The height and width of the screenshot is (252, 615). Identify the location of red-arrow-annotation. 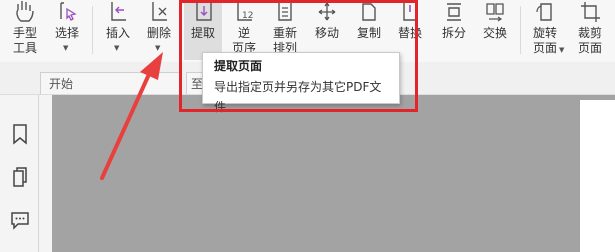
(131, 116).